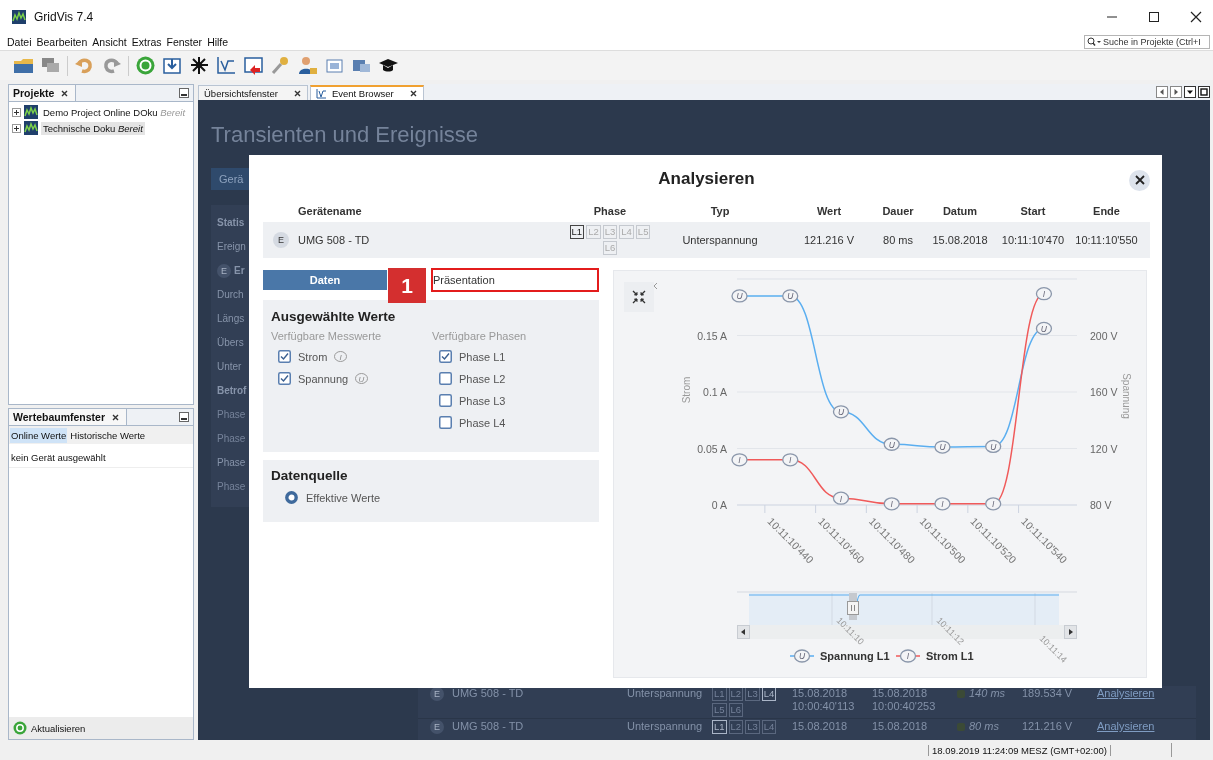 The image size is (1213, 760). I want to click on app-icon, so click(19, 17).